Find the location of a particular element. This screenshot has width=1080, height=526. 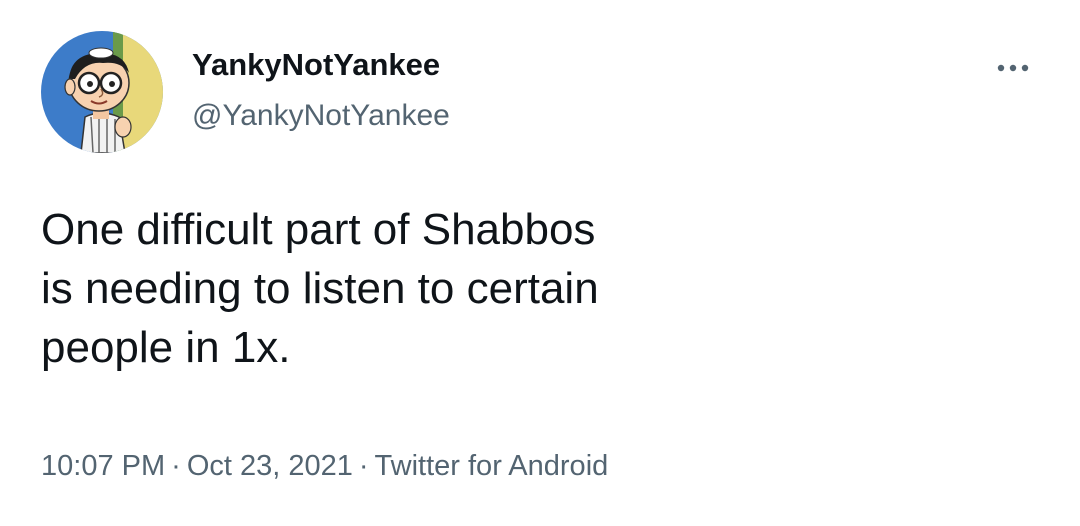

tweet-date: Oct 23, 2021 is located at coordinates (270, 466).